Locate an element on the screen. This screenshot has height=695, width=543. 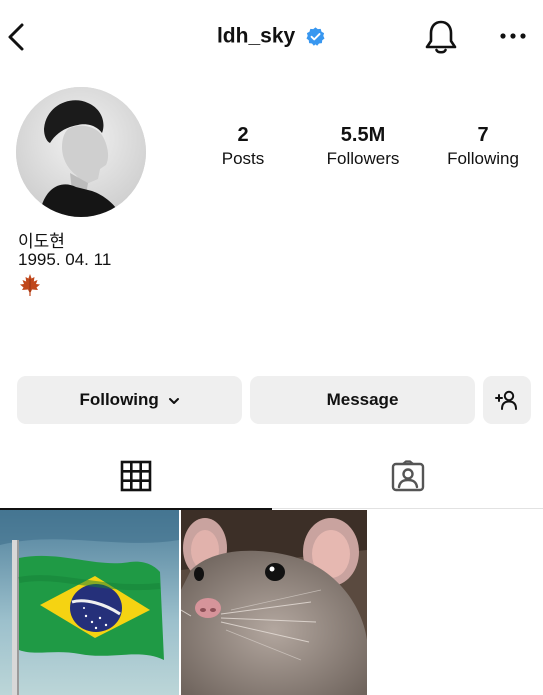
posts-stat: 2 Posts is located at coordinates (243, 147).